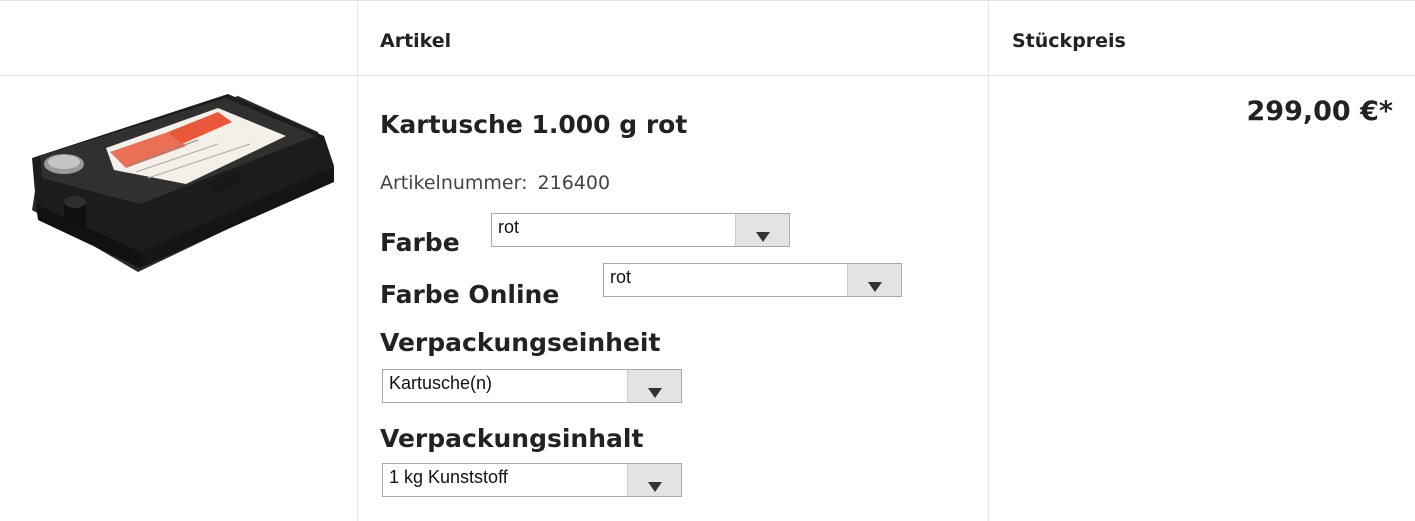  I want to click on article-number-label: Artikelnummer:, so click(454, 183).